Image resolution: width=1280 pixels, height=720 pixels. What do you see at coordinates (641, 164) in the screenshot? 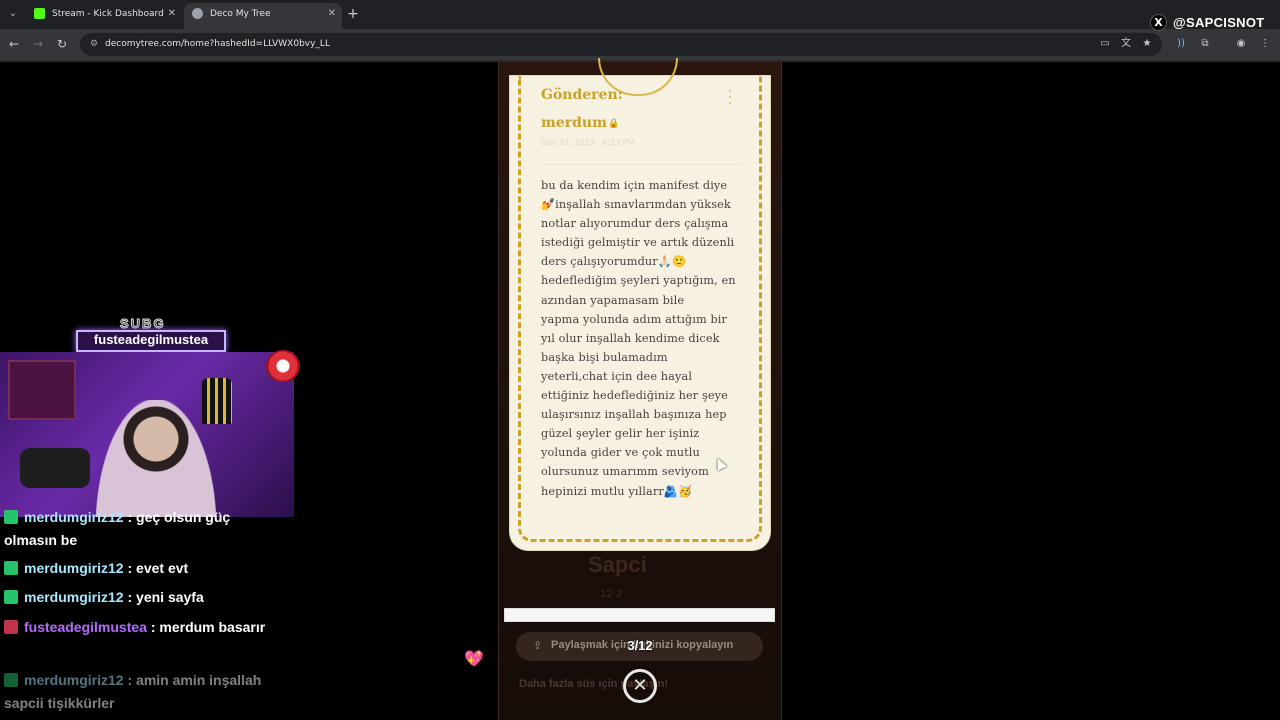
I see `card-divider` at bounding box center [641, 164].